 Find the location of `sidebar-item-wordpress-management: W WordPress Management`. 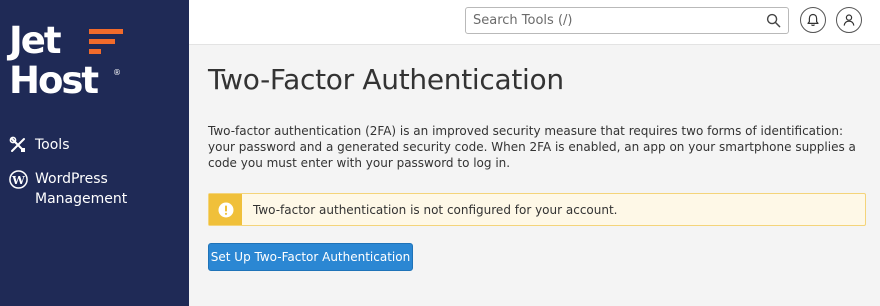

sidebar-item-wordpress-management: W WordPress Management is located at coordinates (71, 189).